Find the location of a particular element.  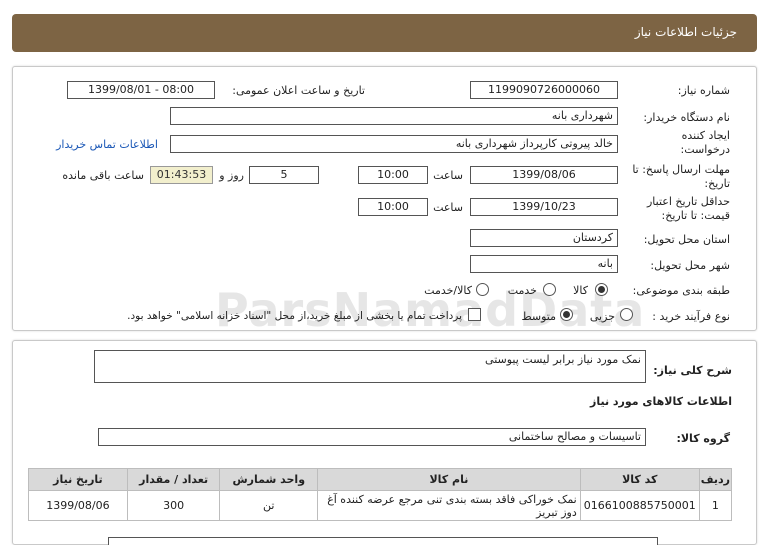

need-number-field: 1199090726000060 is located at coordinates (544, 90).